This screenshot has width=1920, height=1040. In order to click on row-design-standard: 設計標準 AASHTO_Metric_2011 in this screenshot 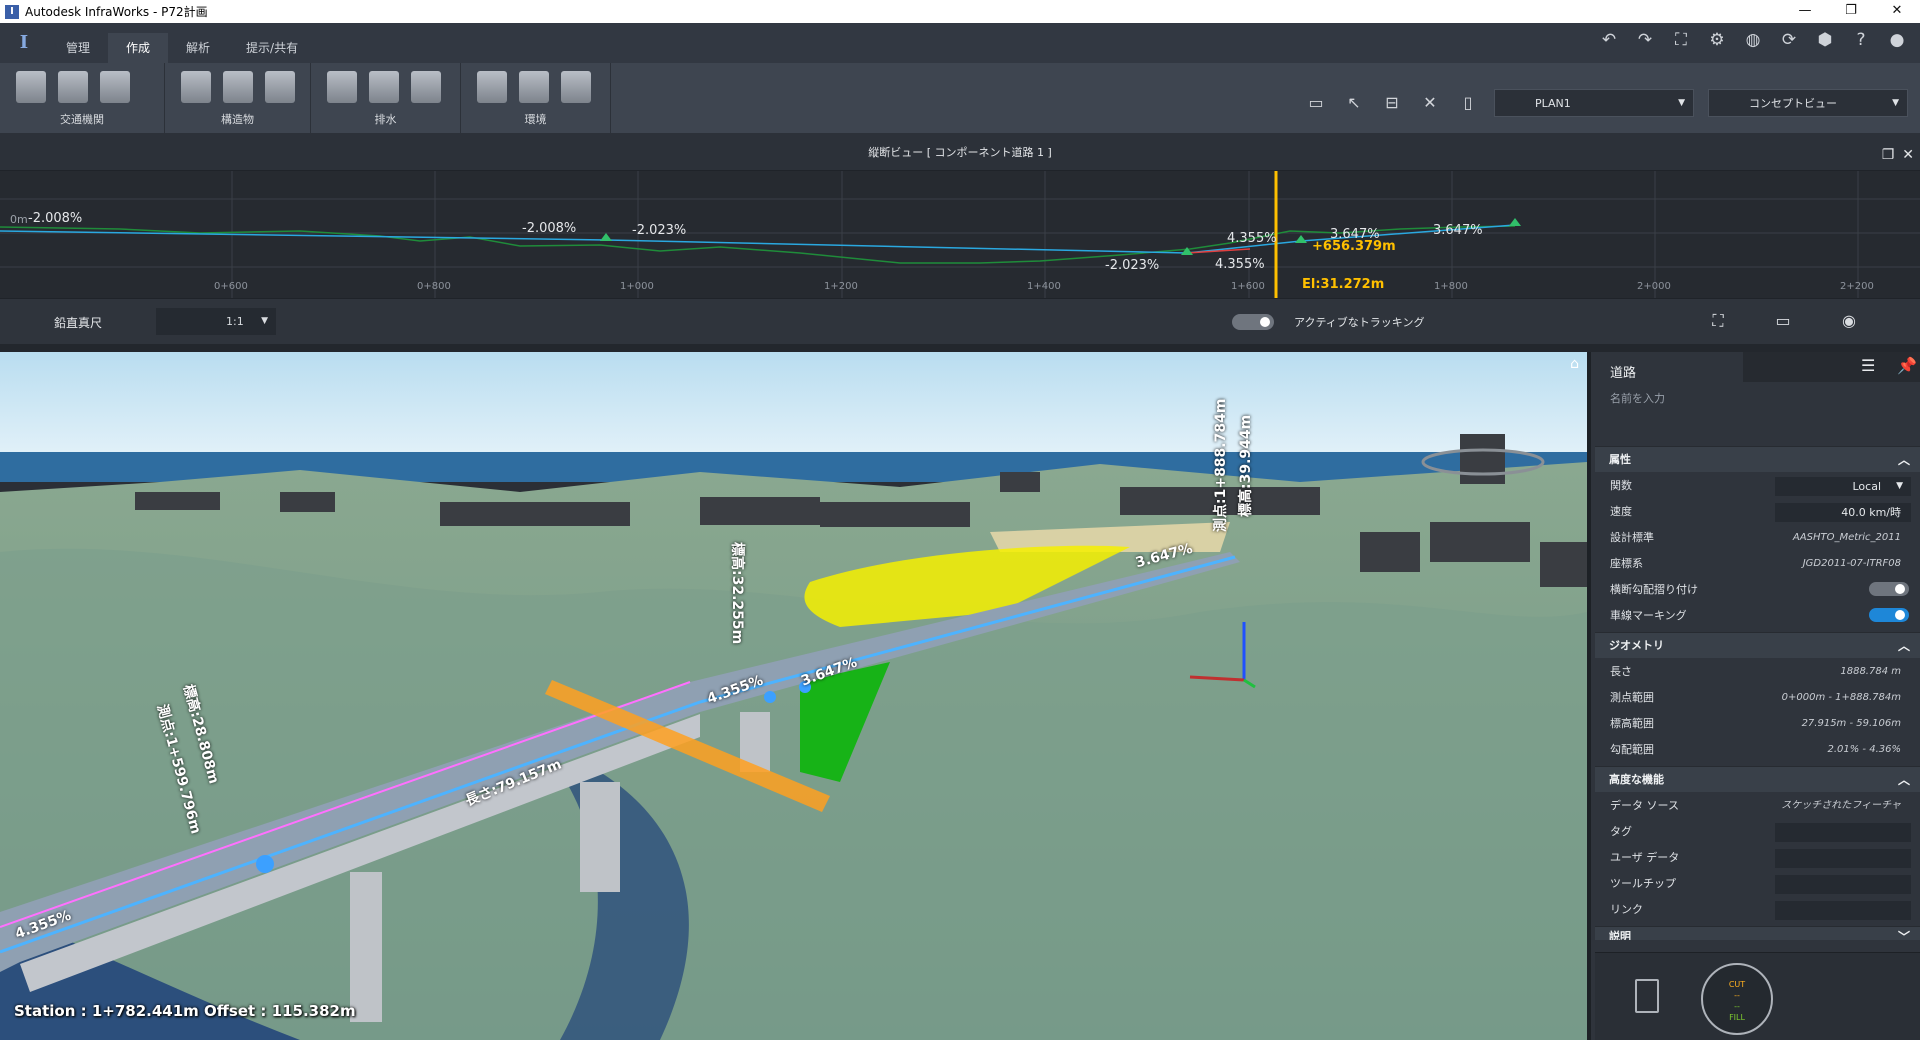, I will do `click(1762, 538)`.